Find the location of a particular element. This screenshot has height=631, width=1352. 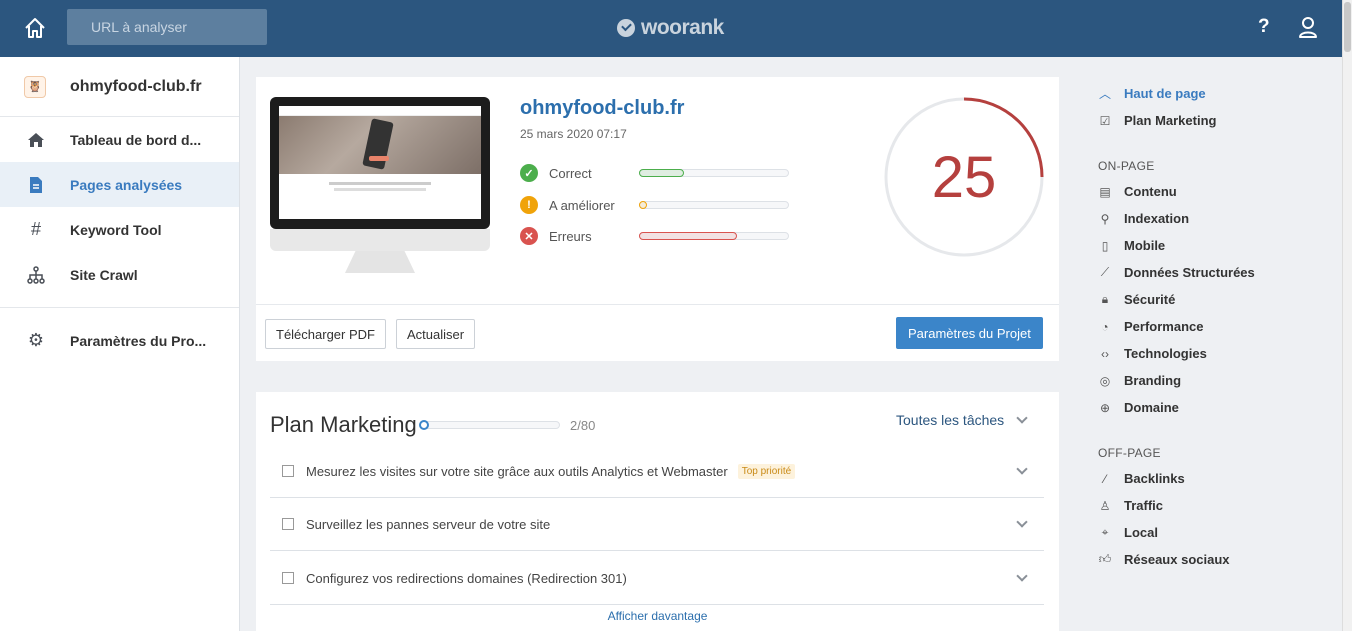

nav-label: Pages analysées is located at coordinates (126, 184).